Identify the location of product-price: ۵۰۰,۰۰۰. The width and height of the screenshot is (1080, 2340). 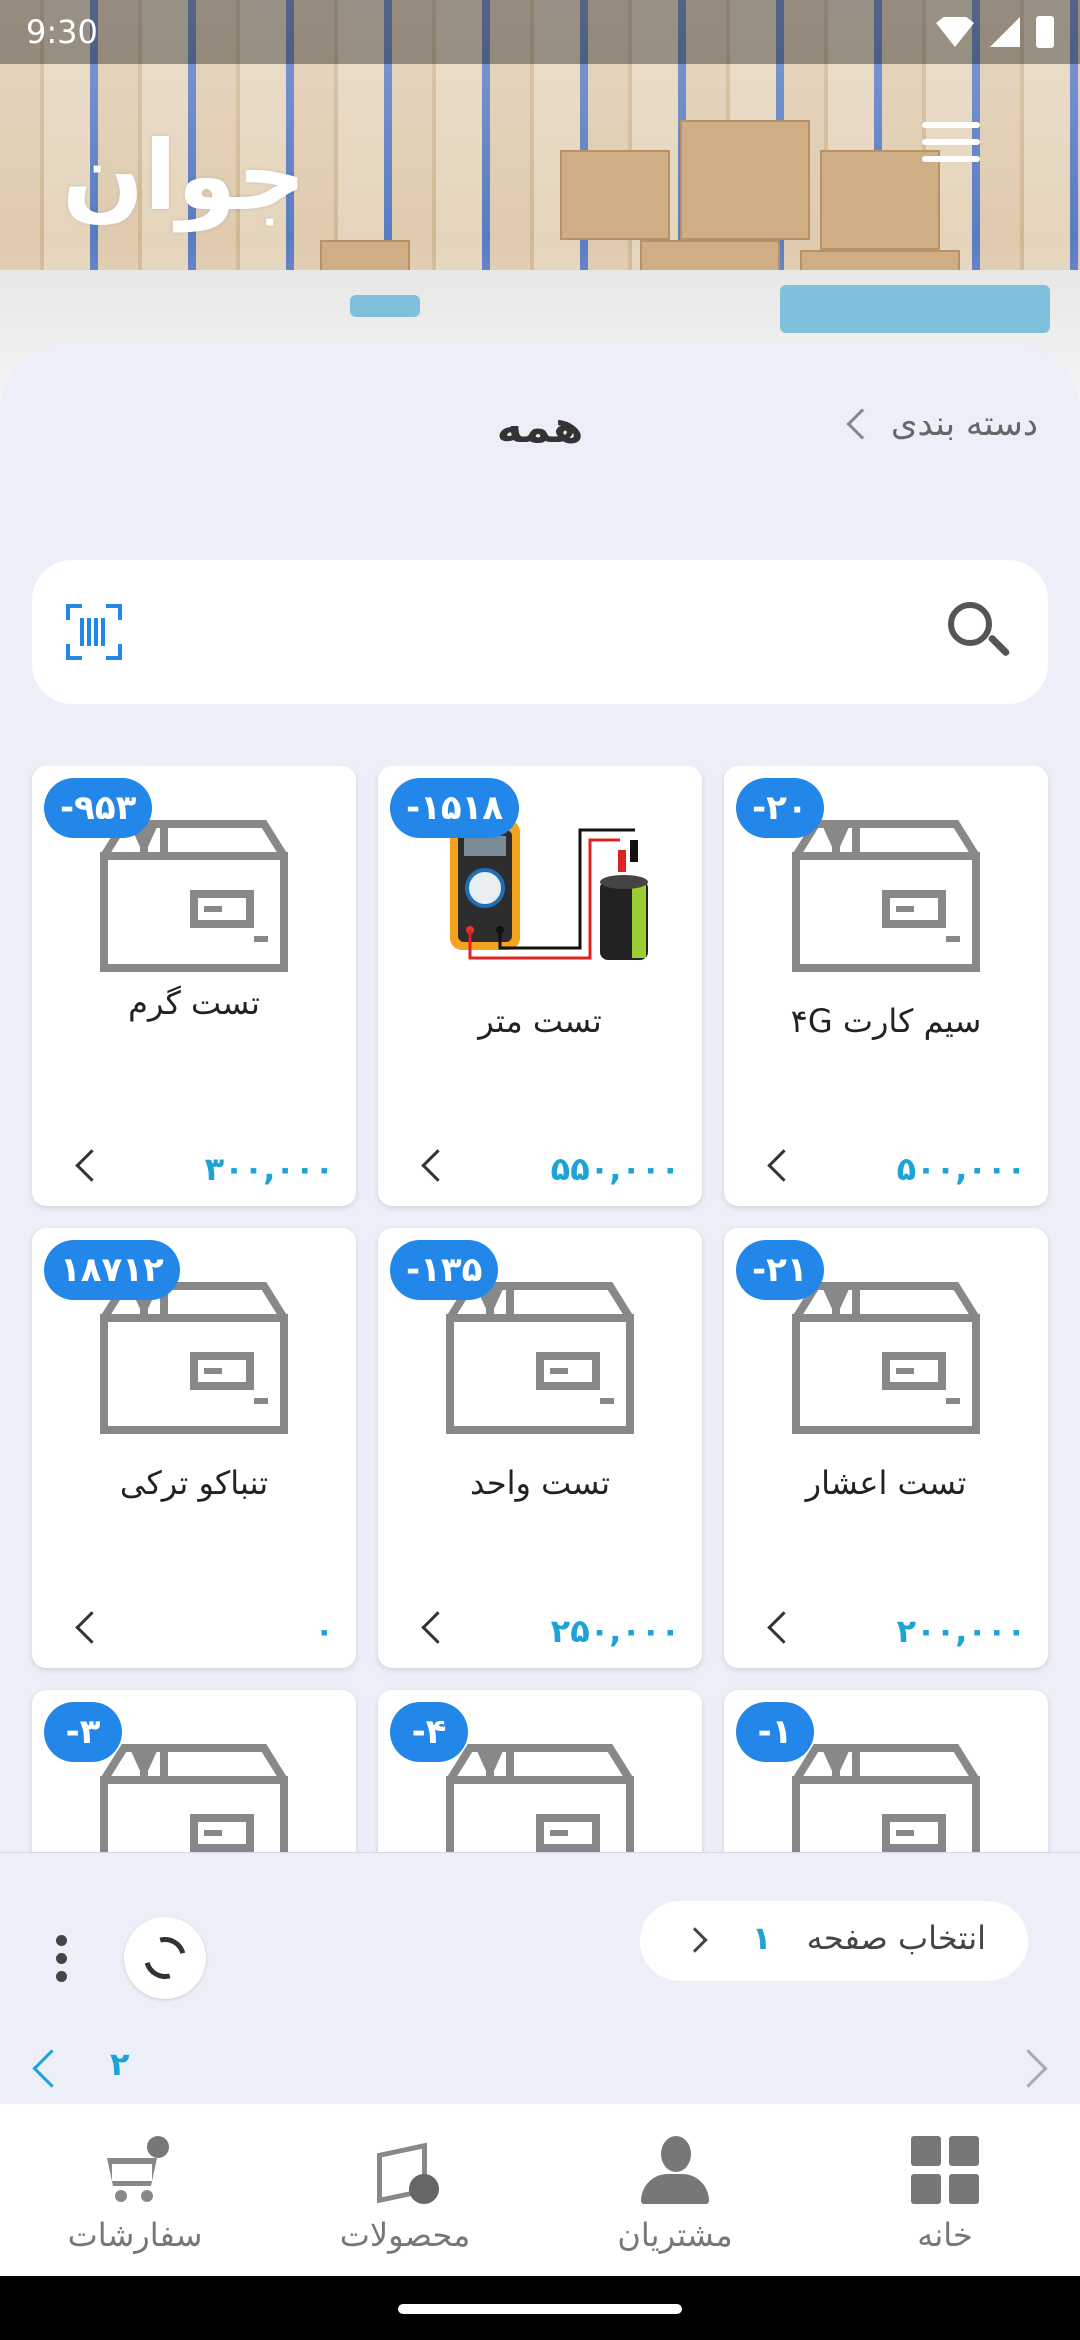
(961, 1169).